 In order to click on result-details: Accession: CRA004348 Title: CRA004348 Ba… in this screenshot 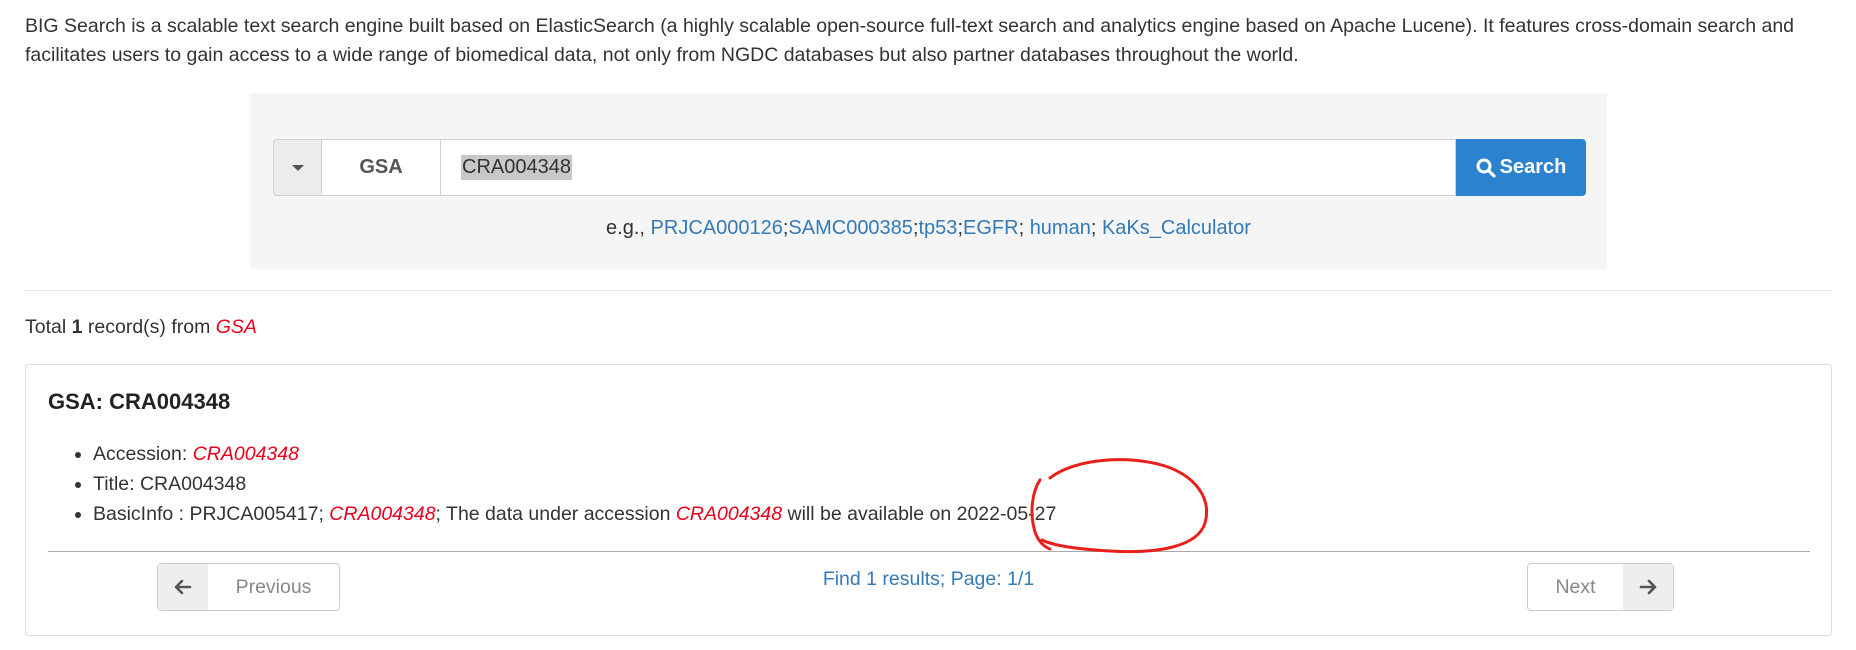, I will do `click(563, 484)`.